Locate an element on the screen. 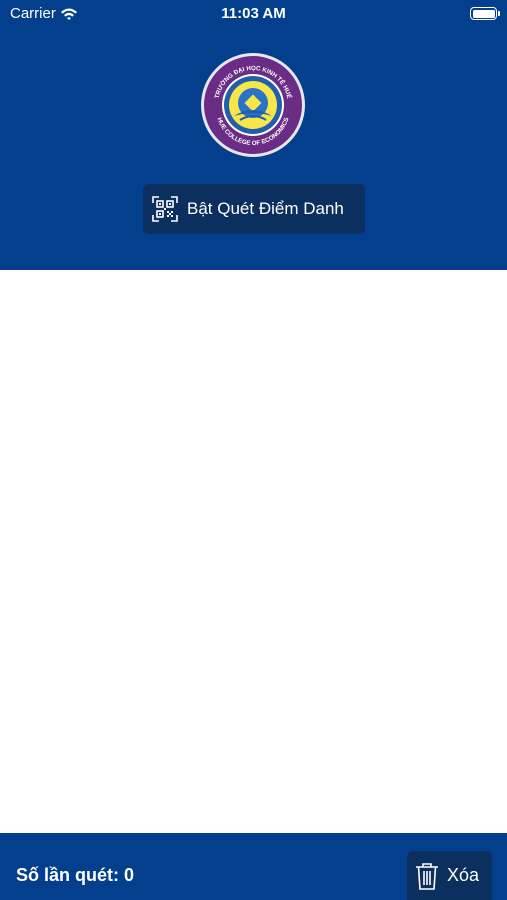 This screenshot has width=507, height=900. status-bar: Carrier 11:03 AM is located at coordinates (253, 14).